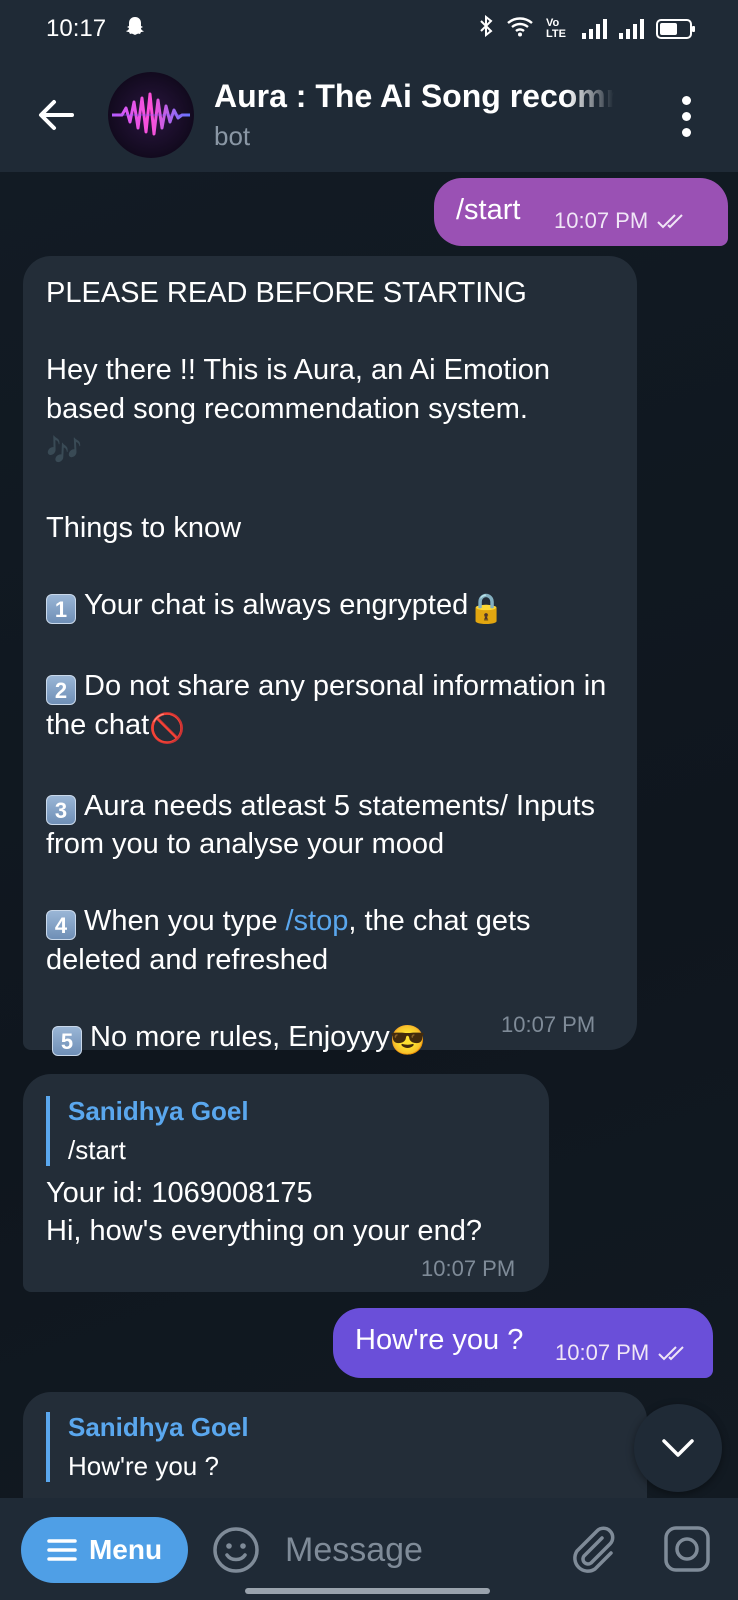 The width and height of the screenshot is (738, 1600). I want to click on status-bar: 10:17 Vo LTE, so click(369, 29).